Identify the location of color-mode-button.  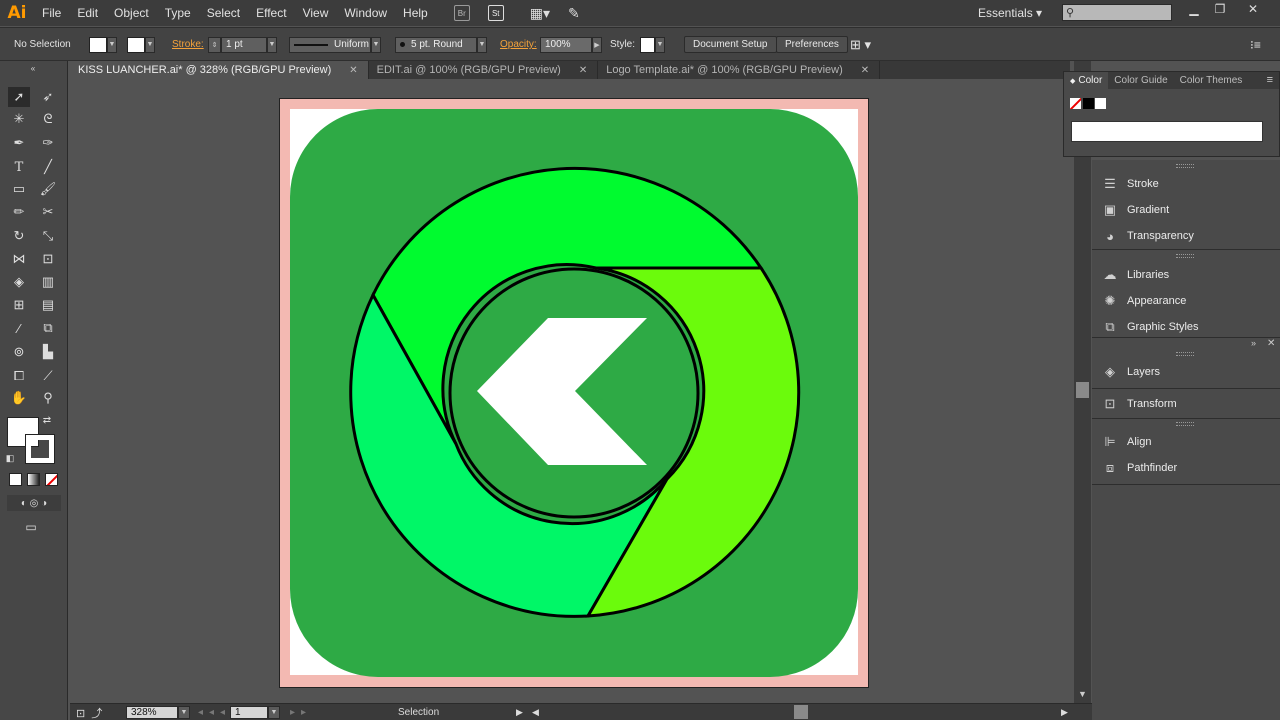
(15, 479).